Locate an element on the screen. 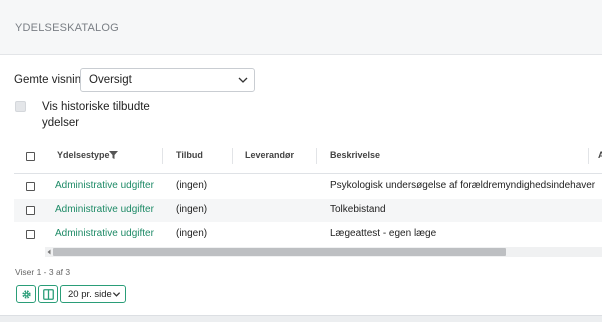 This screenshot has width=602, height=322. column-header-a: A is located at coordinates (600, 155).